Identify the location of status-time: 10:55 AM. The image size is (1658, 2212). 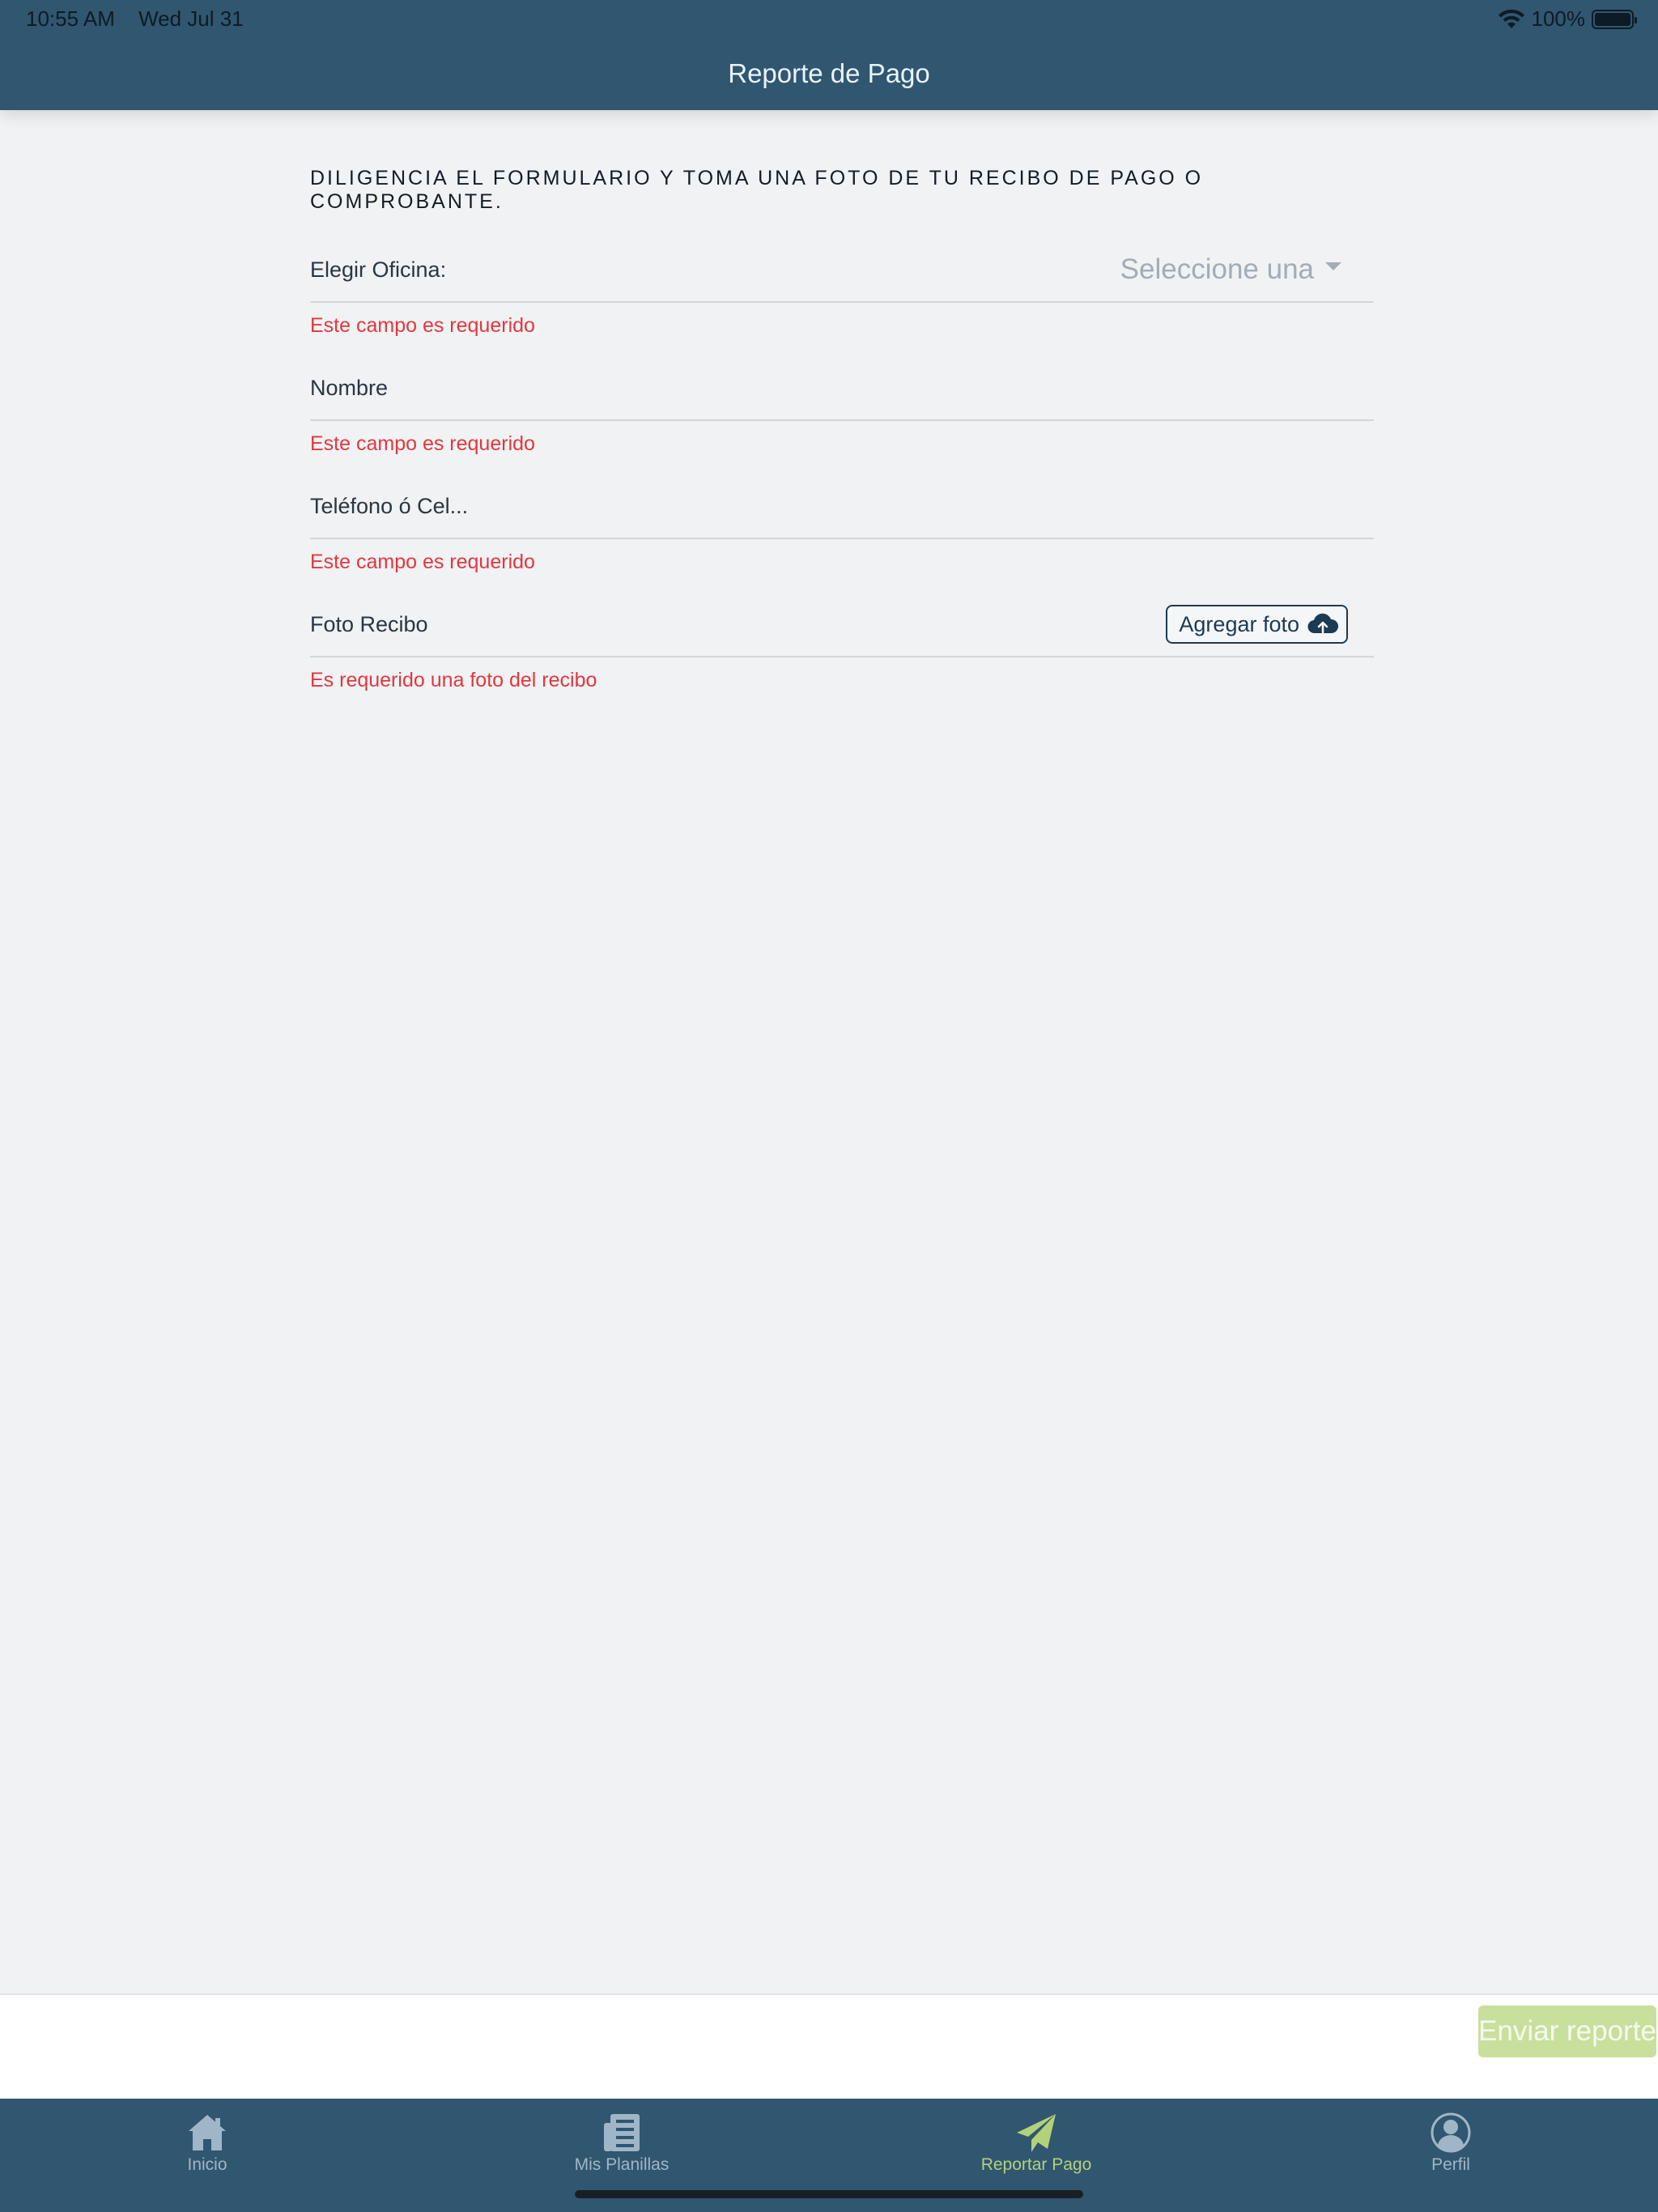
(70, 19).